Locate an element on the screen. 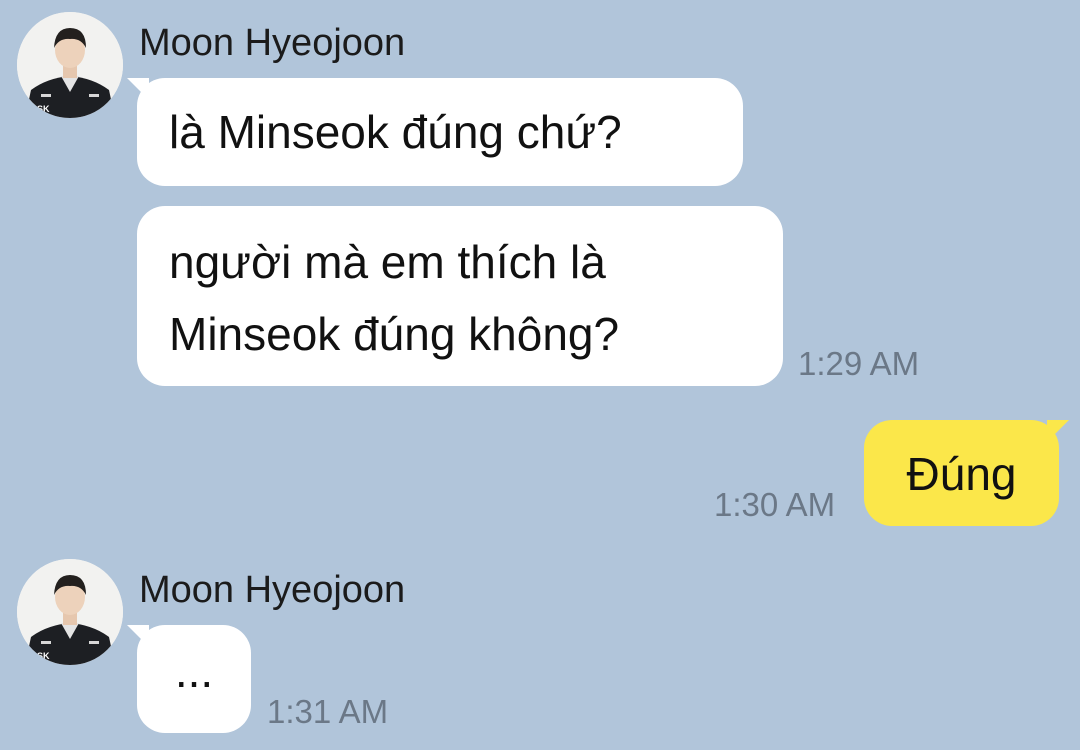 The width and height of the screenshot is (1080, 750). message-text: là Minseok đúng chứ? is located at coordinates (395, 132).